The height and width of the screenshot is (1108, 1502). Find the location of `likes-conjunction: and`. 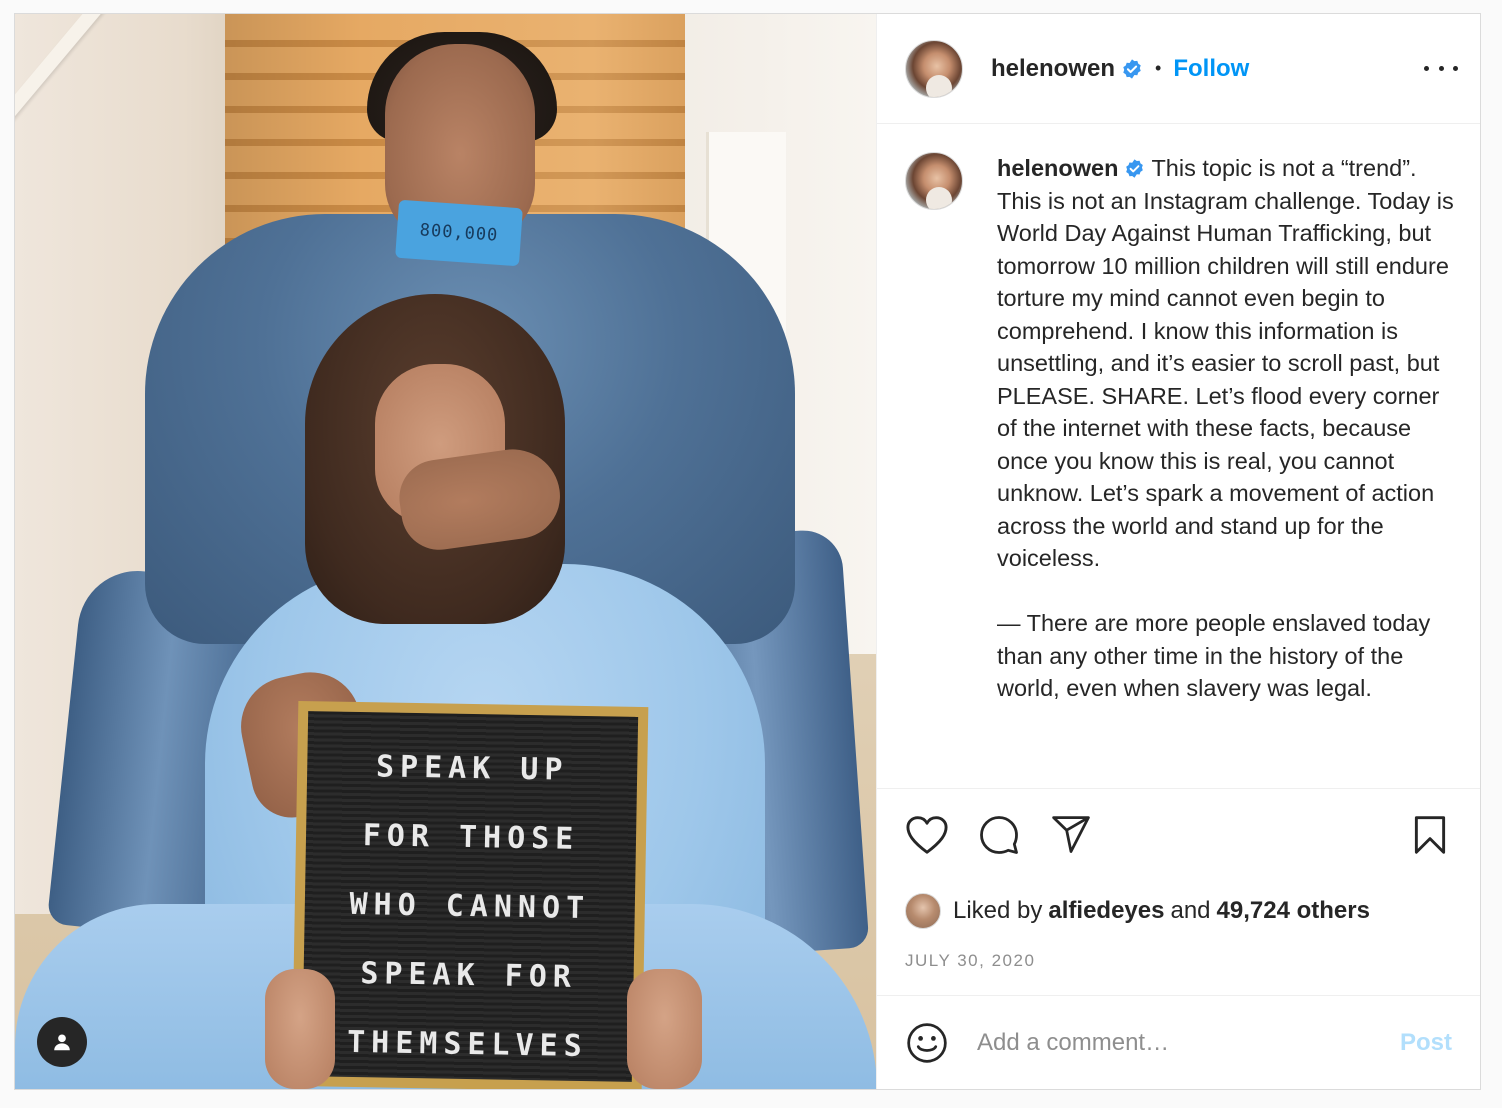

likes-conjunction: and is located at coordinates (1190, 910).